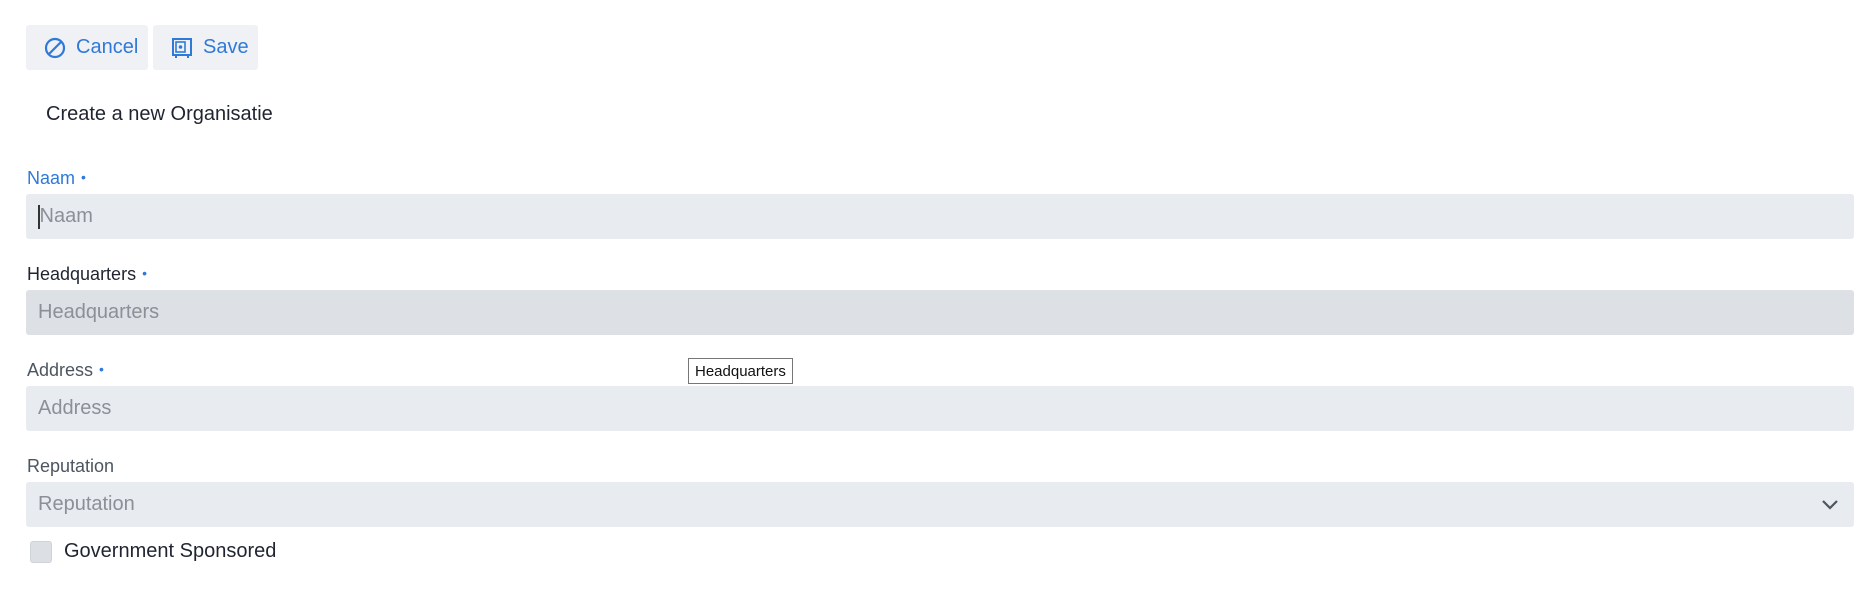 This screenshot has width=1874, height=589. Describe the element at coordinates (740, 371) in the screenshot. I see `tooltip: Headquarters` at that location.